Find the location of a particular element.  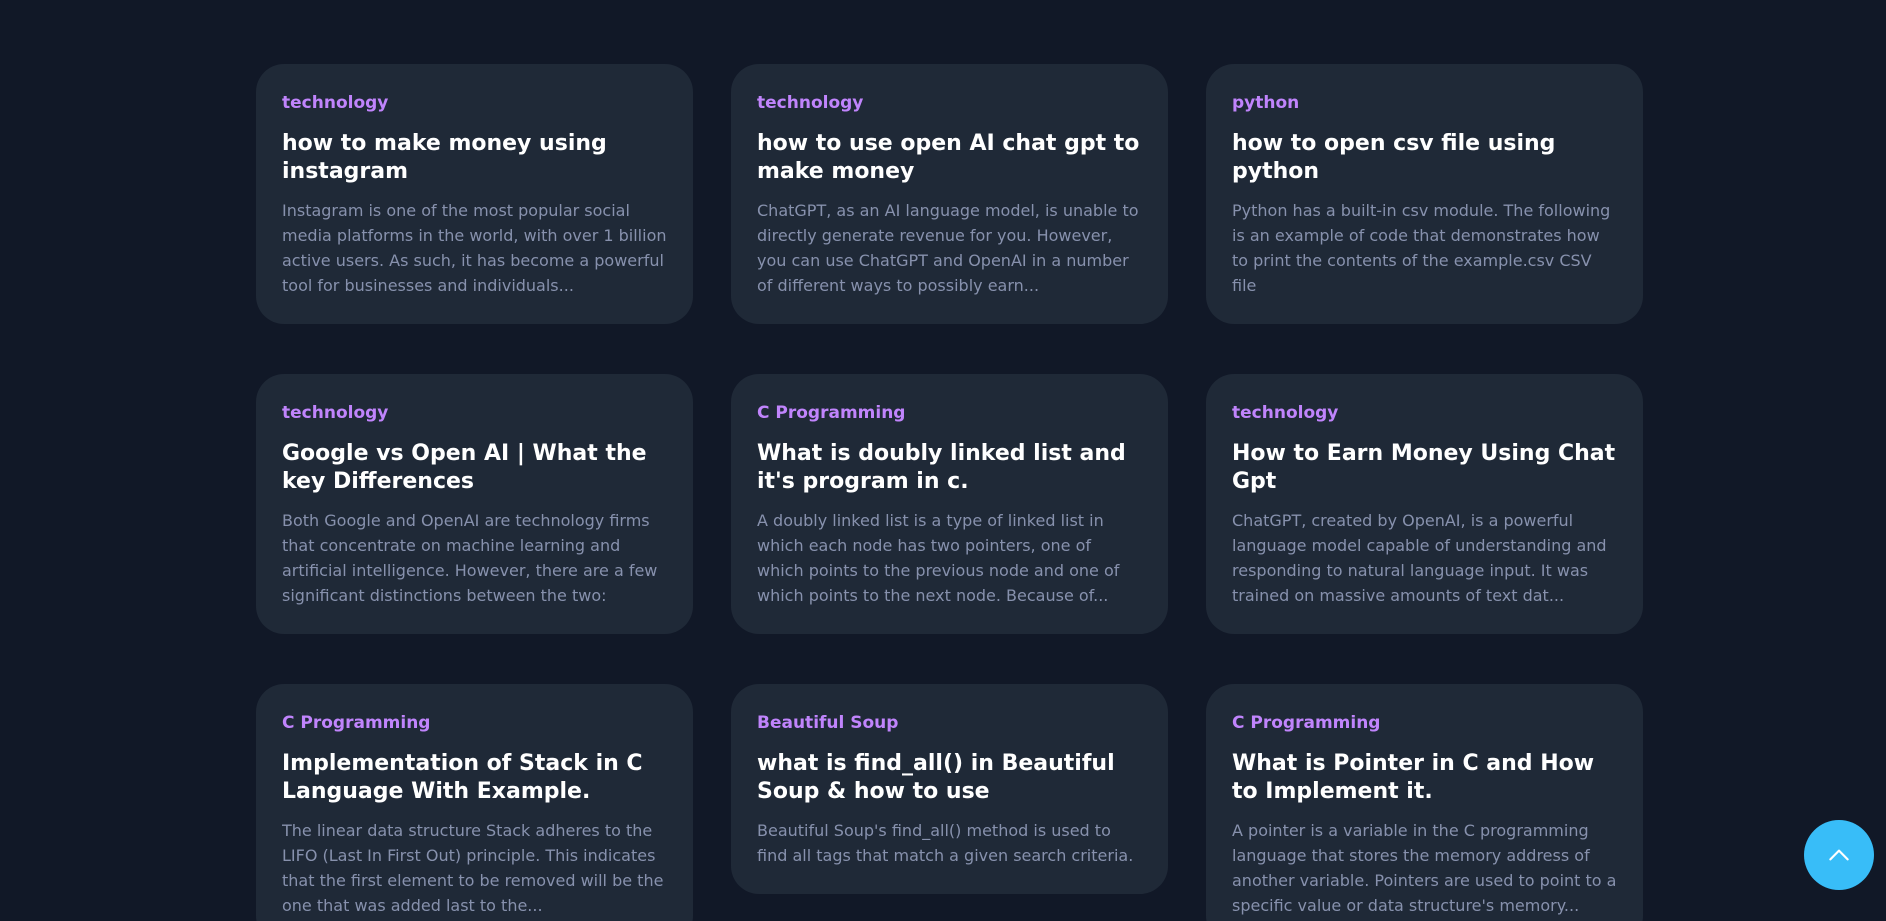

post-category: python is located at coordinates (1424, 103).